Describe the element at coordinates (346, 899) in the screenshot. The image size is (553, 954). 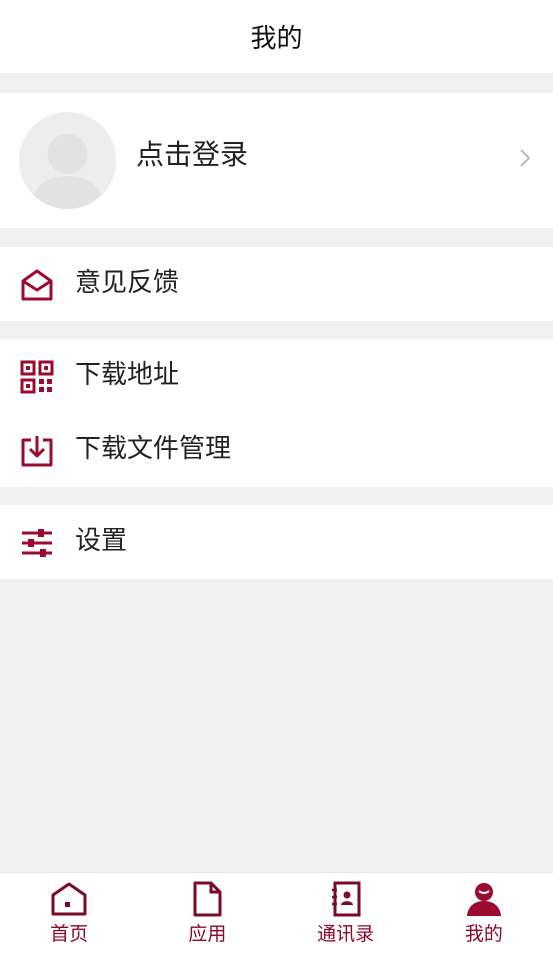
I see `contacts-book-icon` at that location.